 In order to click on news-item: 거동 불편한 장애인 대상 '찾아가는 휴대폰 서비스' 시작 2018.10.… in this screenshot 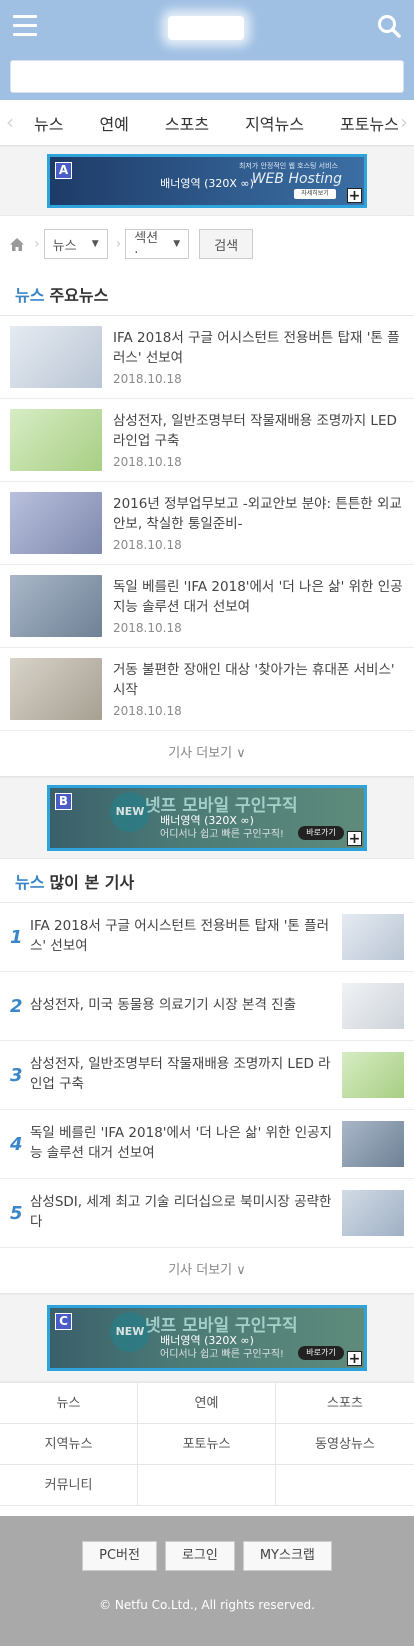, I will do `click(207, 689)`.